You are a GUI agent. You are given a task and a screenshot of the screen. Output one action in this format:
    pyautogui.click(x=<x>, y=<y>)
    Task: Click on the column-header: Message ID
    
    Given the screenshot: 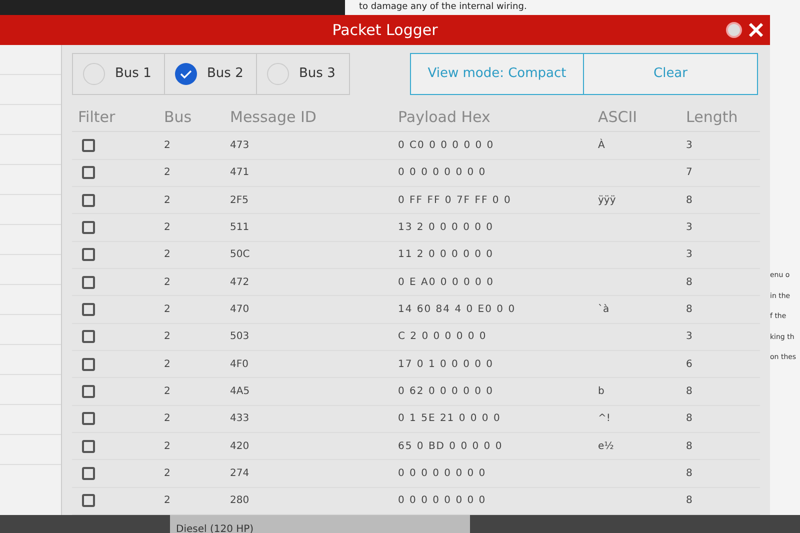 What is the action you would take?
    pyautogui.click(x=274, y=117)
    